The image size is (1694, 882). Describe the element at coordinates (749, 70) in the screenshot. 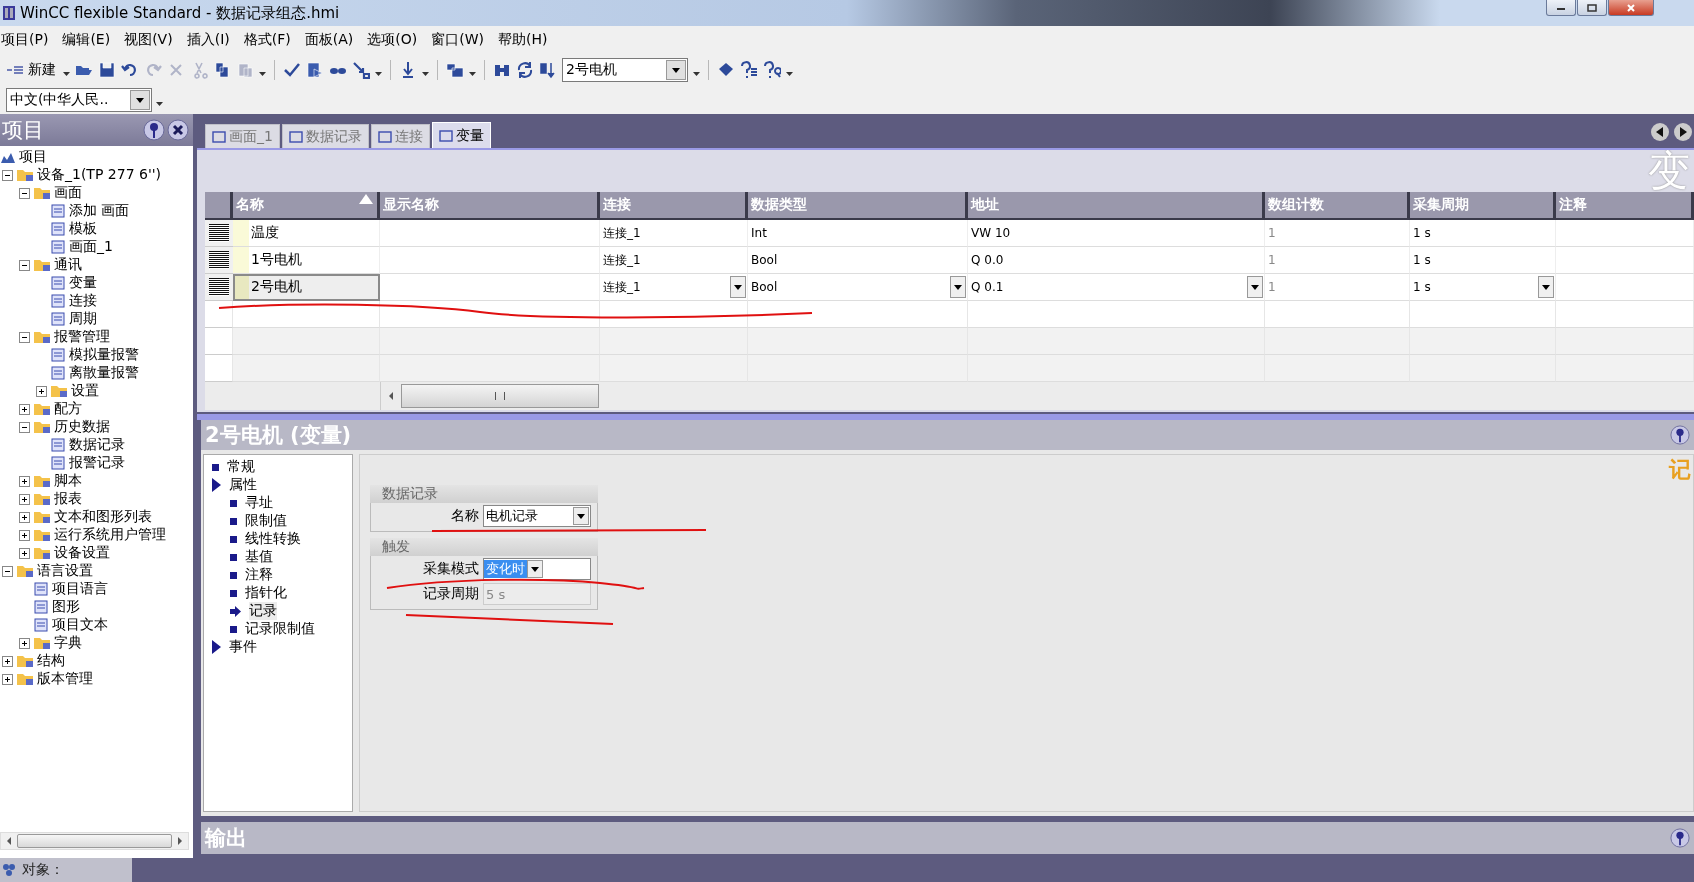

I see `help-icon` at that location.